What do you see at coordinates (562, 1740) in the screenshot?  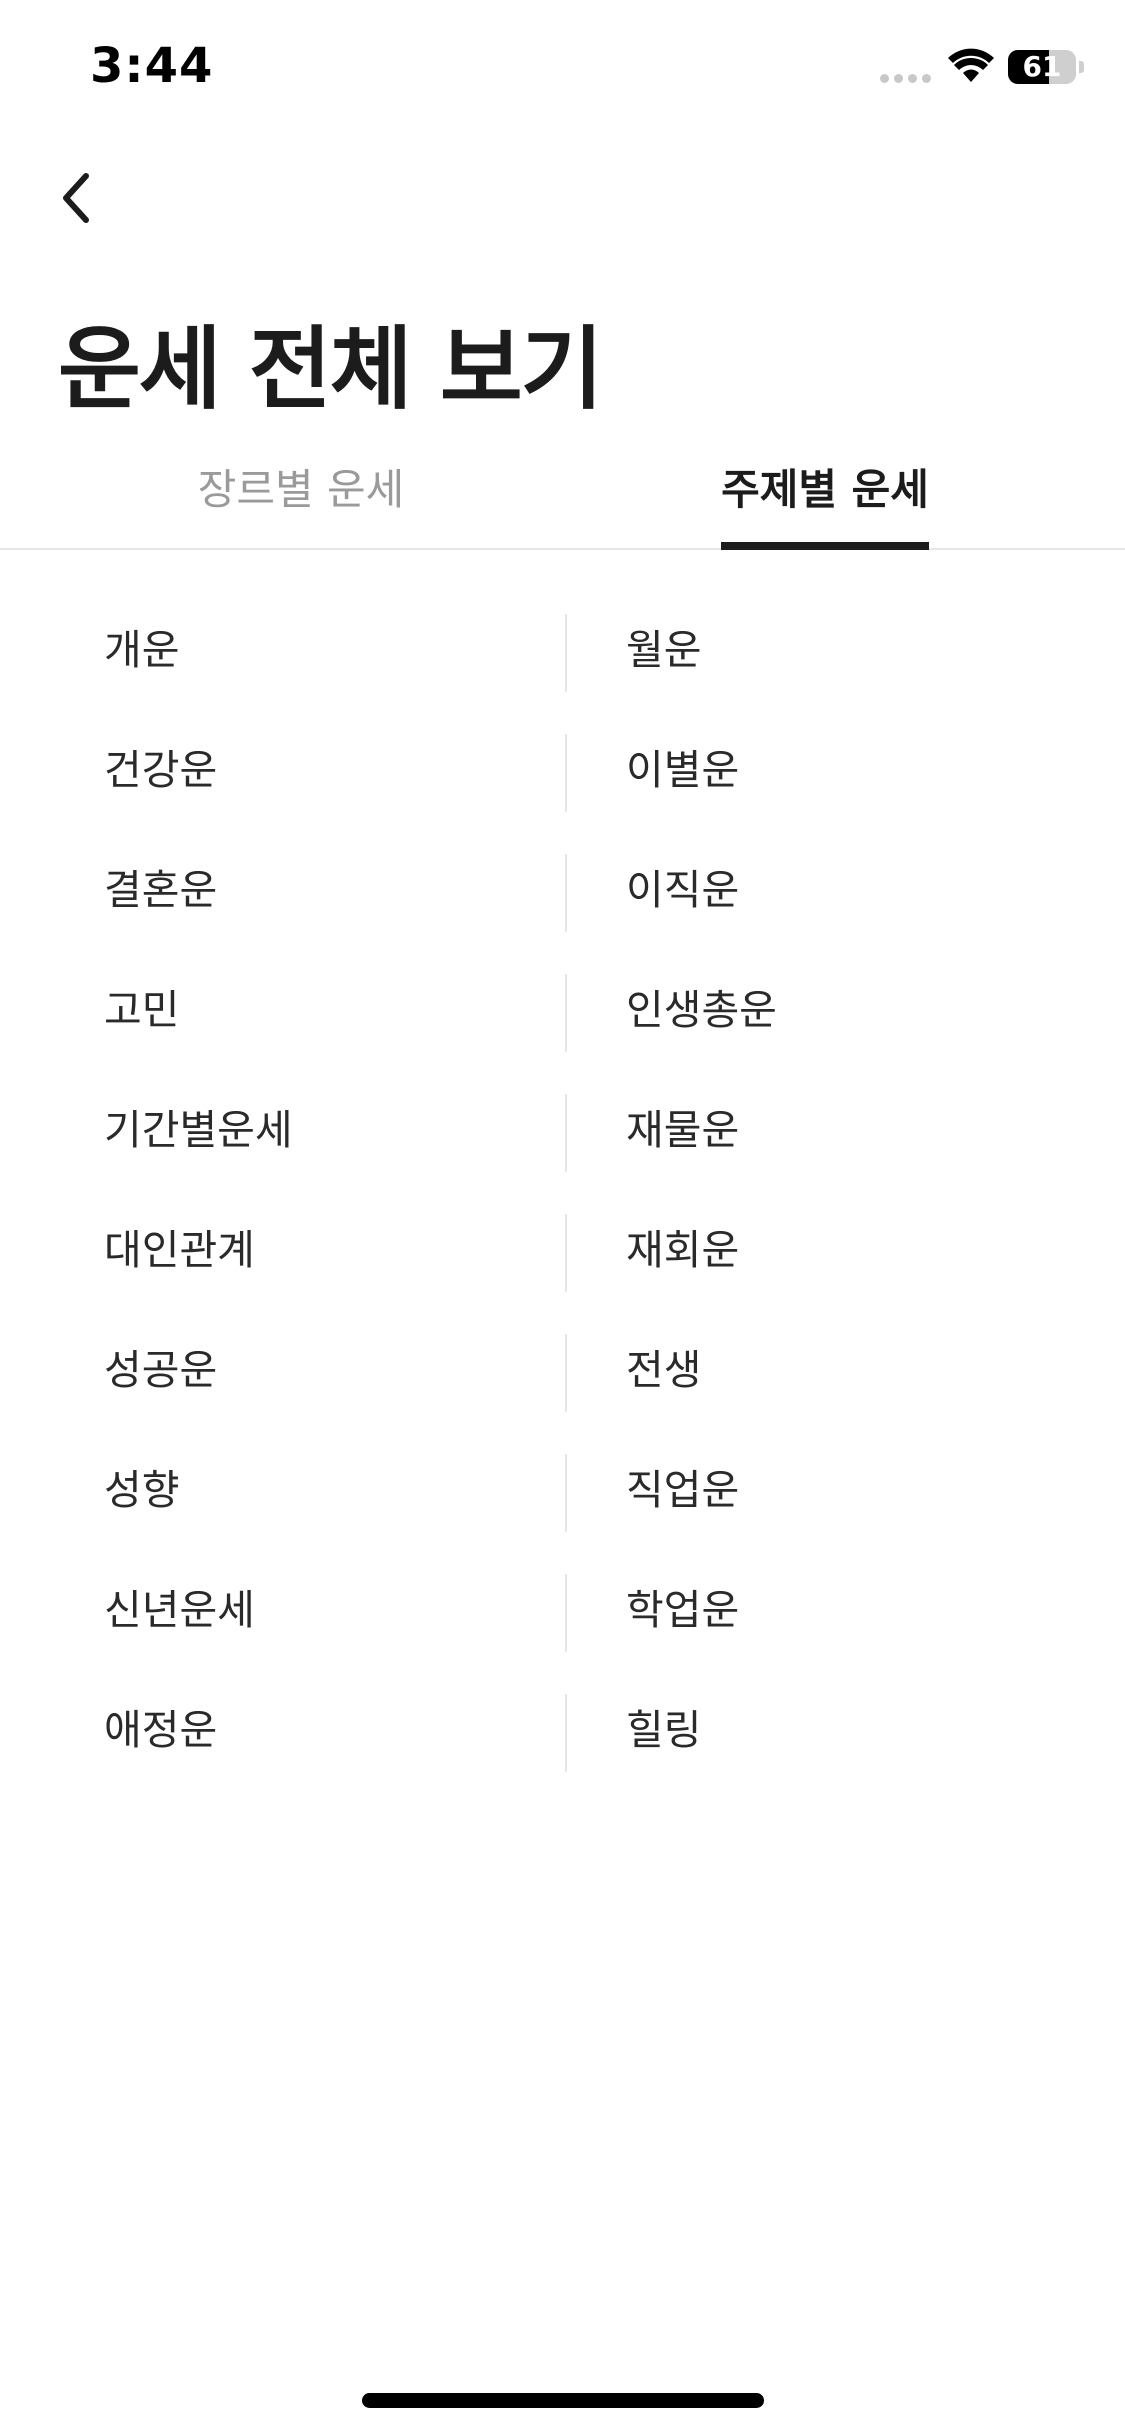 I see `list-row: 애정운 힐링` at bounding box center [562, 1740].